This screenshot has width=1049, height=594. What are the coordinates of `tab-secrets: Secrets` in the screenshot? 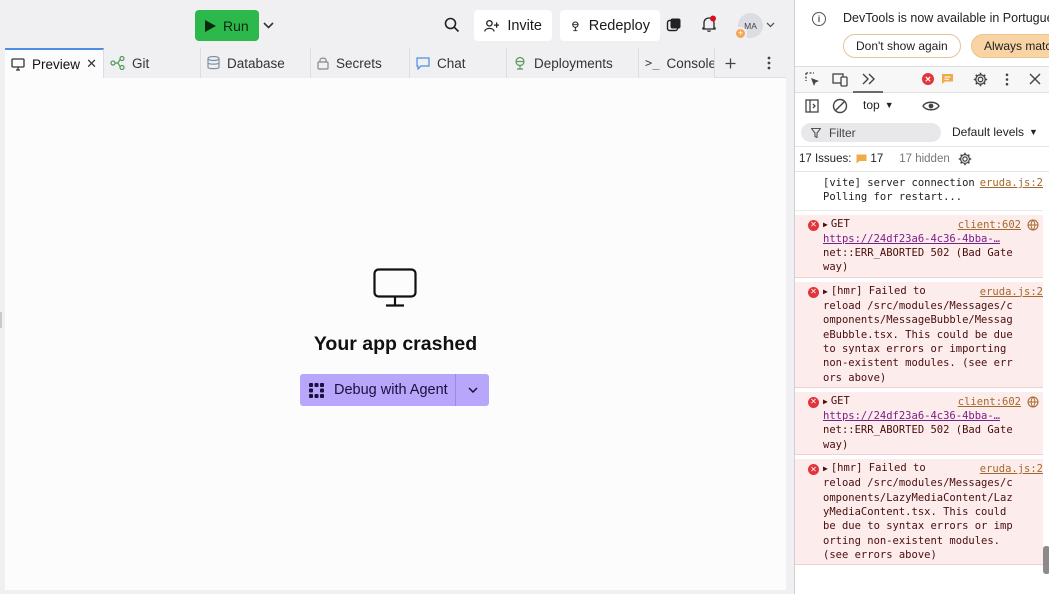 It's located at (360, 63).